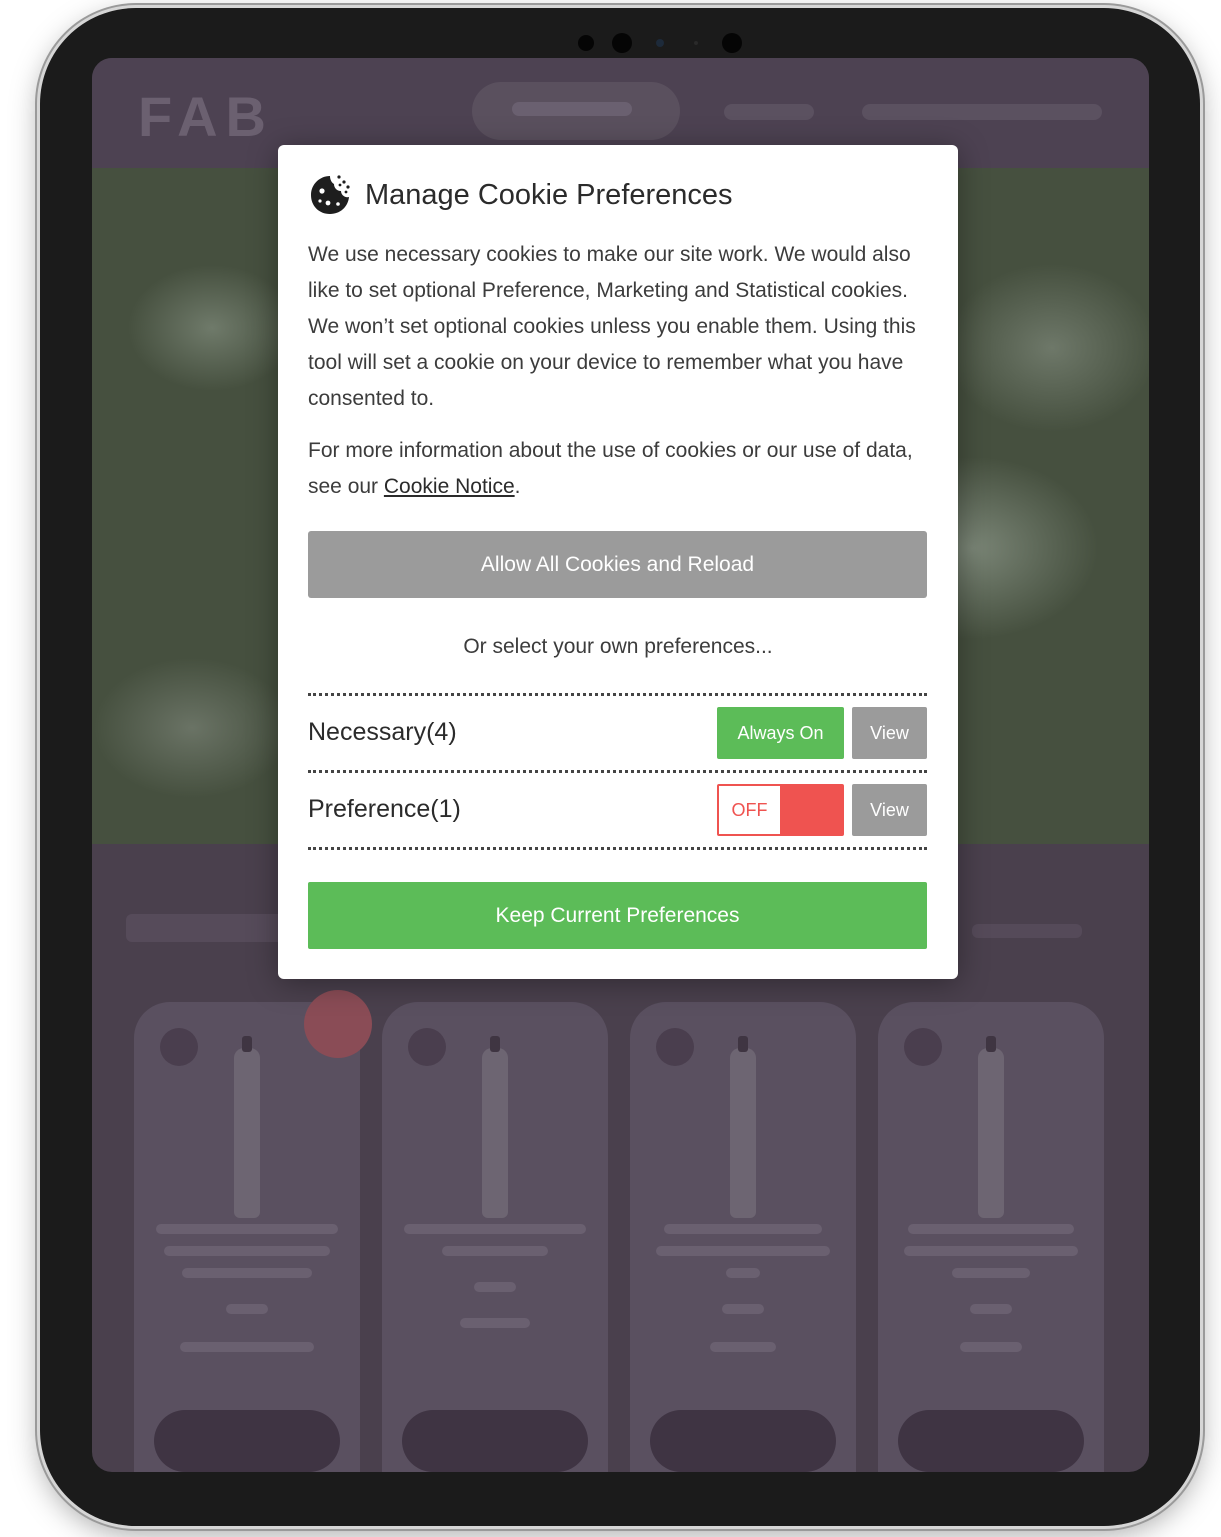  Describe the element at coordinates (617, 915) in the screenshot. I see `keep-preferences-button: Keep Current Preferences` at that location.